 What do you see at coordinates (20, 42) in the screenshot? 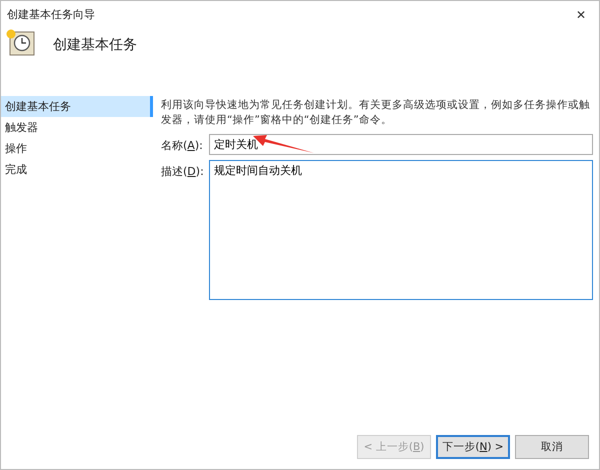
I see `clock-icon` at bounding box center [20, 42].